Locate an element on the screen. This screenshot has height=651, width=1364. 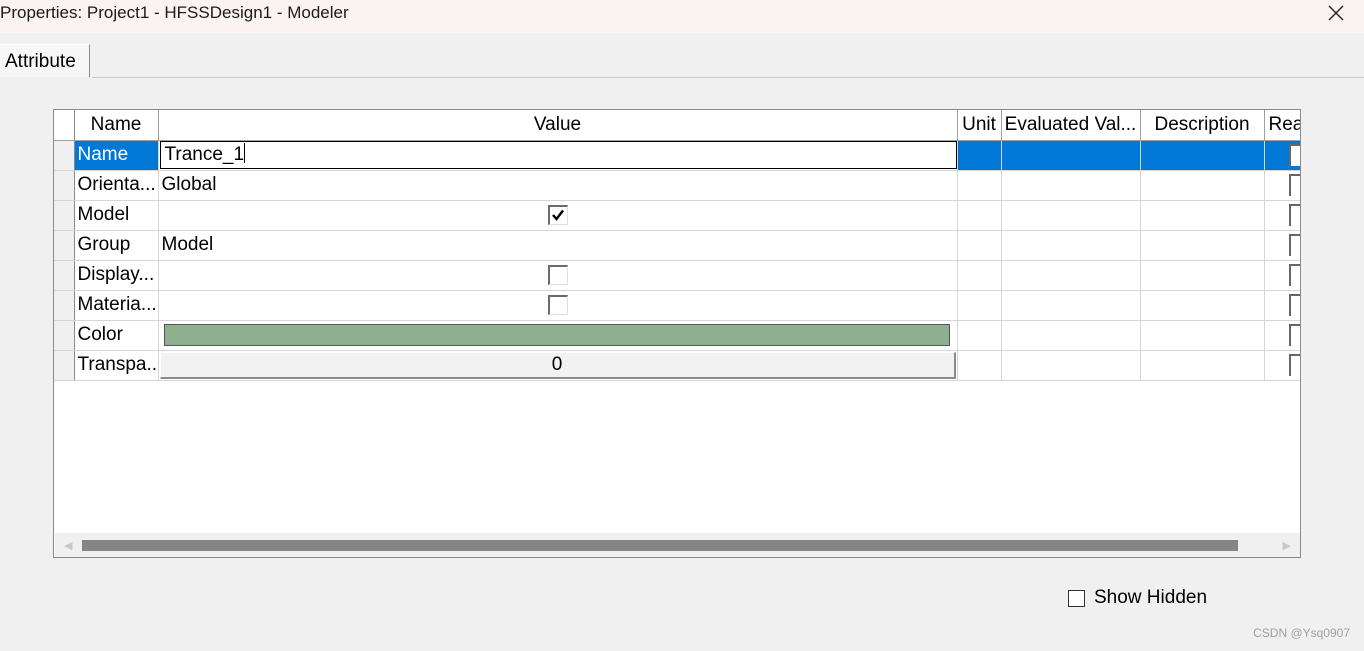
show-hidden-label: Show Hidden is located at coordinates (1151, 597).